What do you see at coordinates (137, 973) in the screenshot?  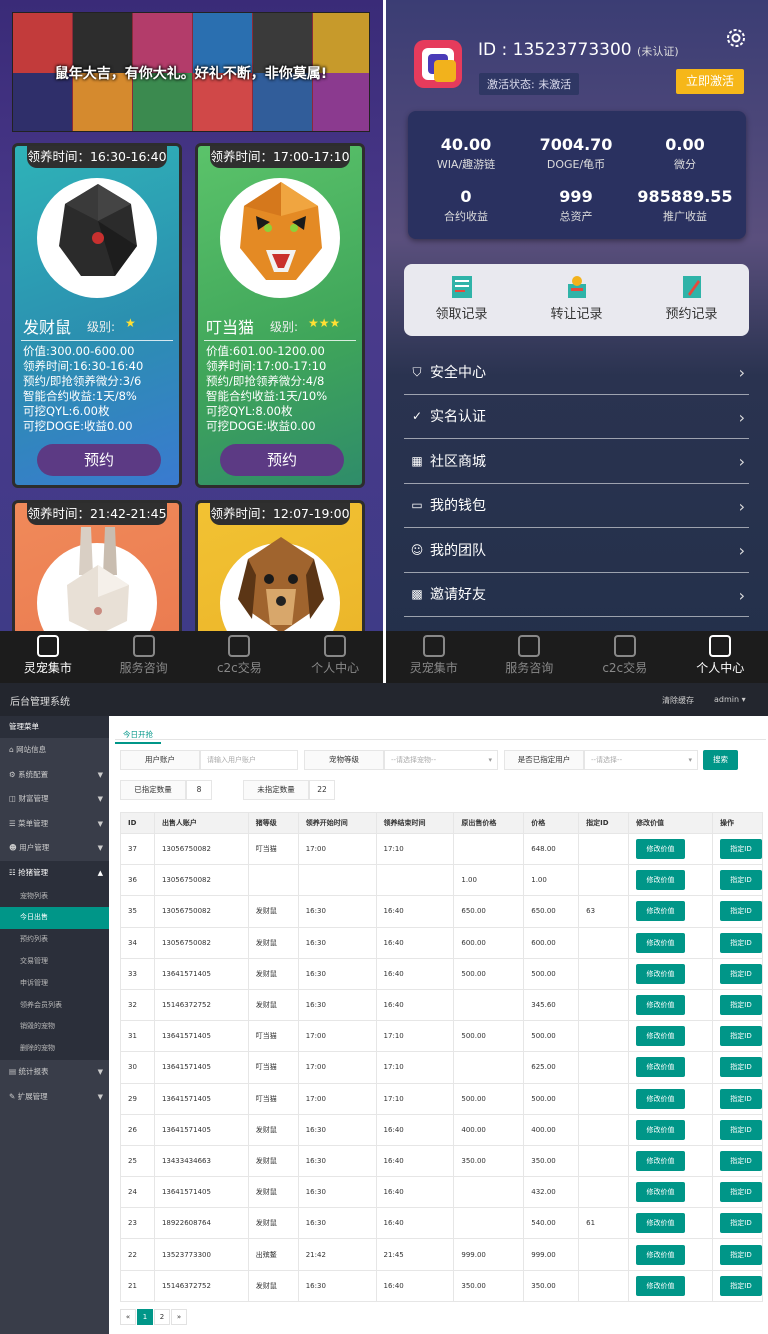 I see `table-cell: 33` at bounding box center [137, 973].